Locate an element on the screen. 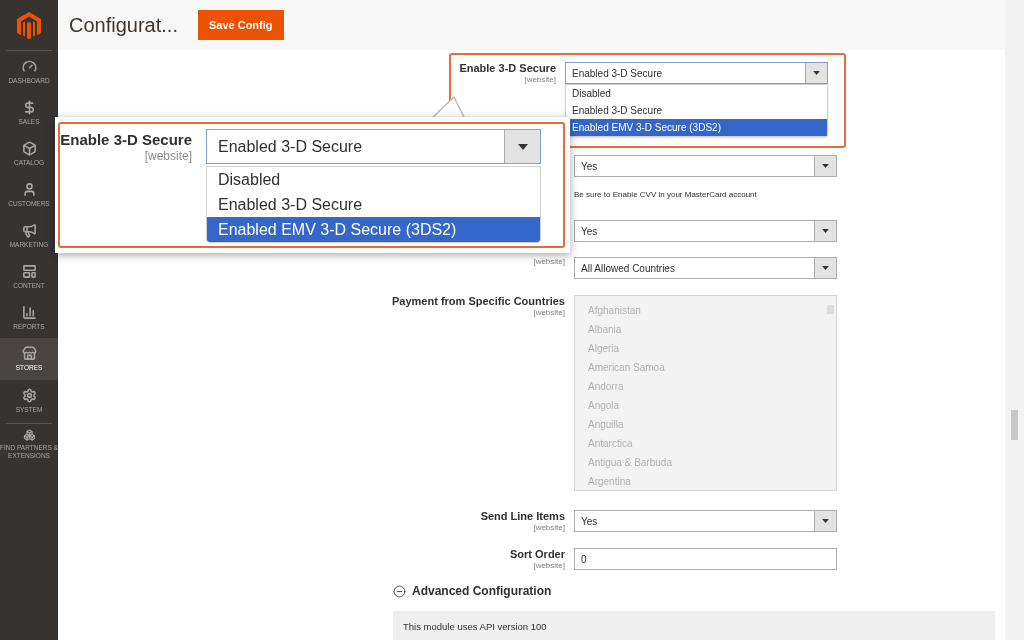  country-option: Angola is located at coordinates (712, 405).